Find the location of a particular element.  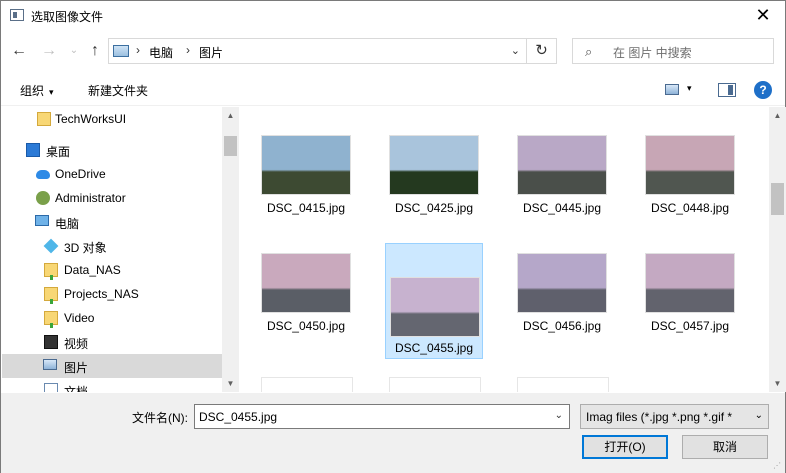

tree-item-label: 视频 is located at coordinates (76, 344).